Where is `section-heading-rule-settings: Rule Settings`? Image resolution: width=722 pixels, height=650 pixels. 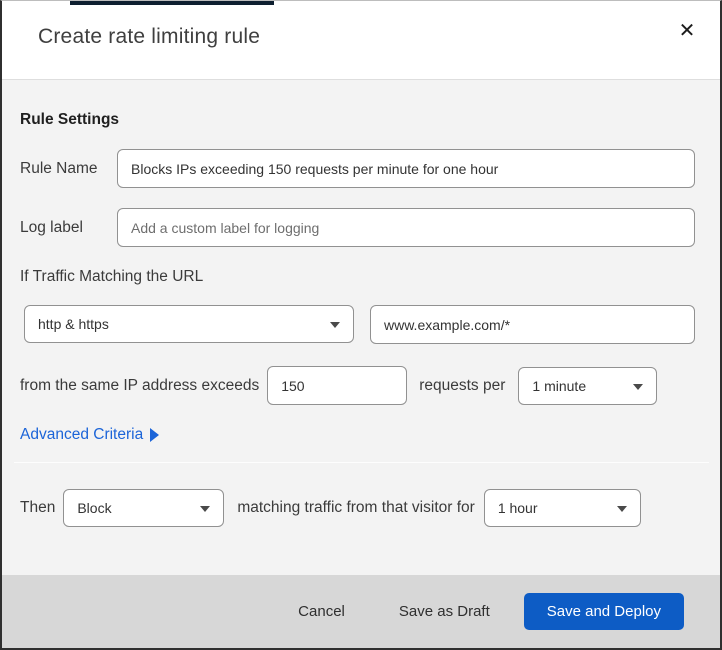 section-heading-rule-settings: Rule Settings is located at coordinates (70, 119).